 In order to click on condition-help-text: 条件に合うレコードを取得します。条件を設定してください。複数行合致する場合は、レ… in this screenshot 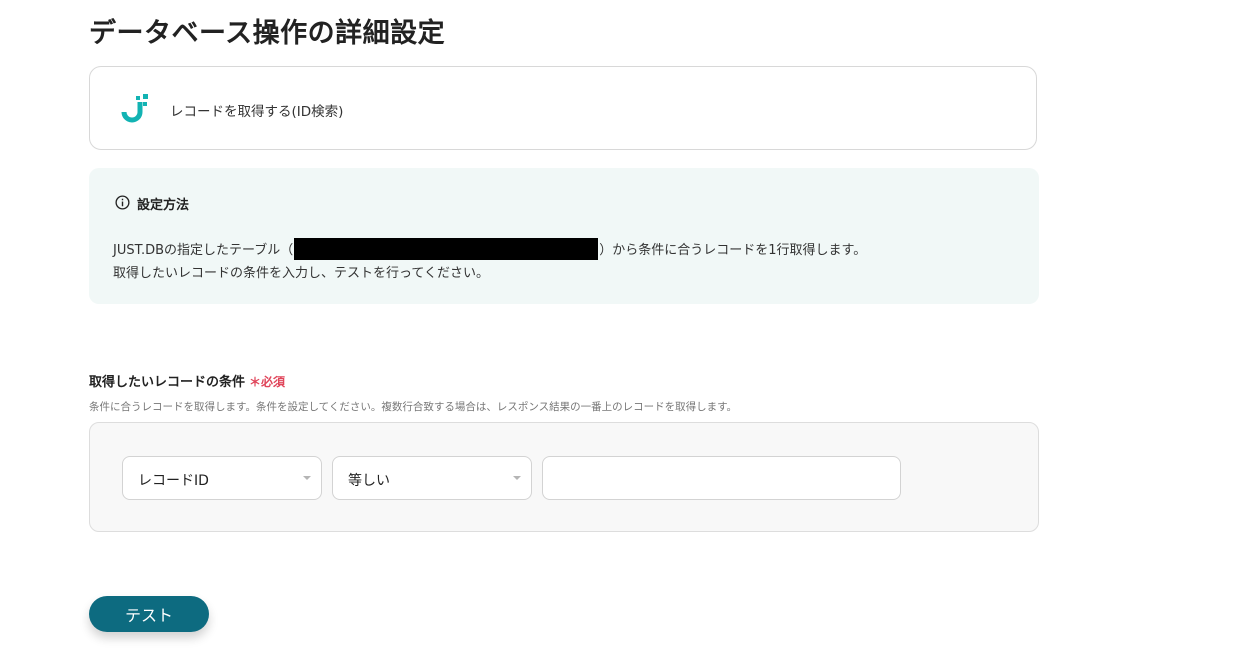, I will do `click(413, 407)`.